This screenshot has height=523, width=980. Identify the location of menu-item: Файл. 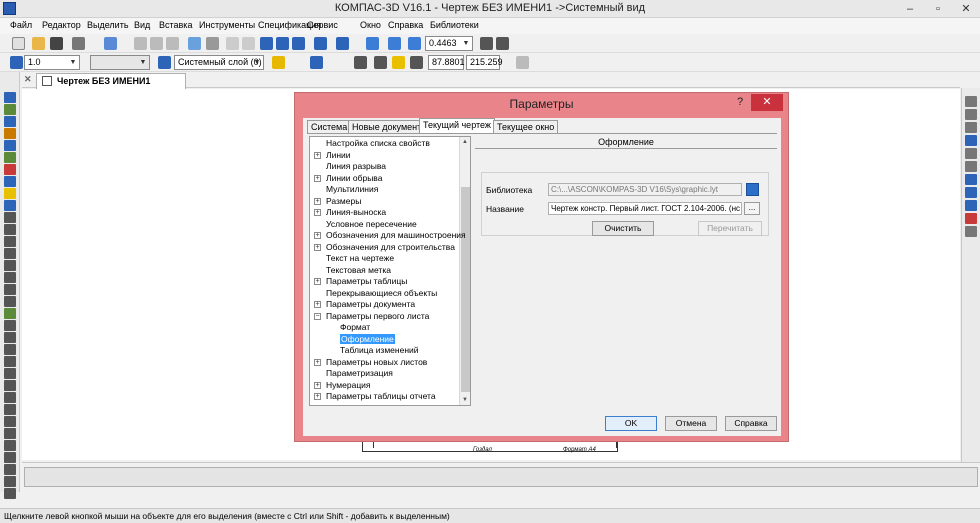
(21, 25).